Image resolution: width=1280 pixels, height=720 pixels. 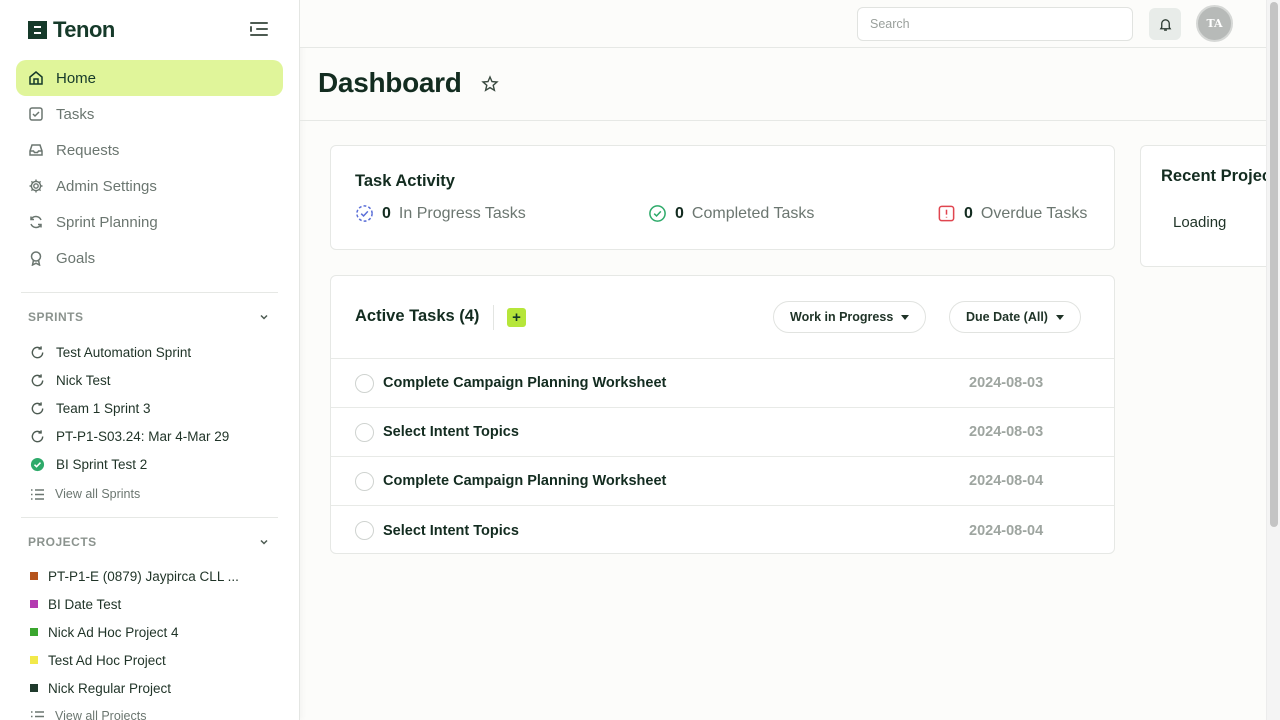 I want to click on notifications-button, so click(x=1165, y=24).